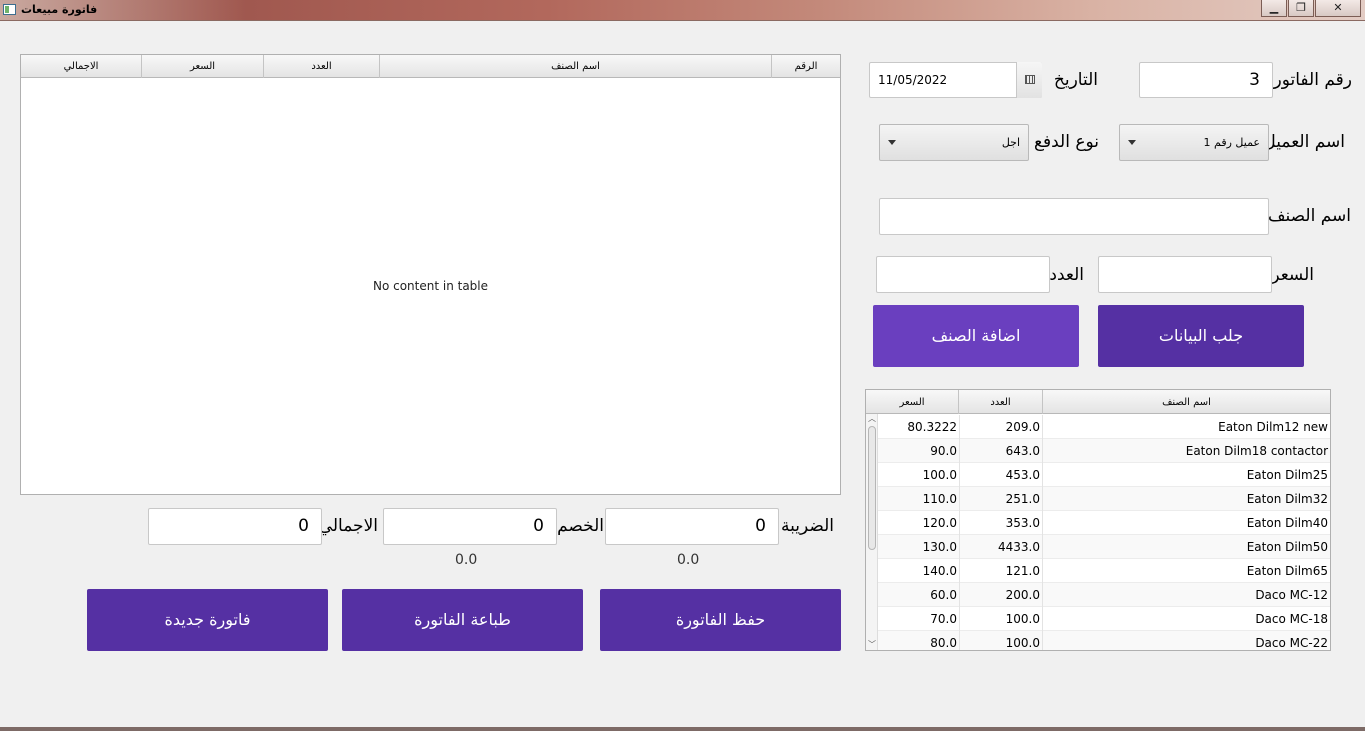  I want to click on invoice-number-label: رقم الفاتورة, so click(1308, 80).